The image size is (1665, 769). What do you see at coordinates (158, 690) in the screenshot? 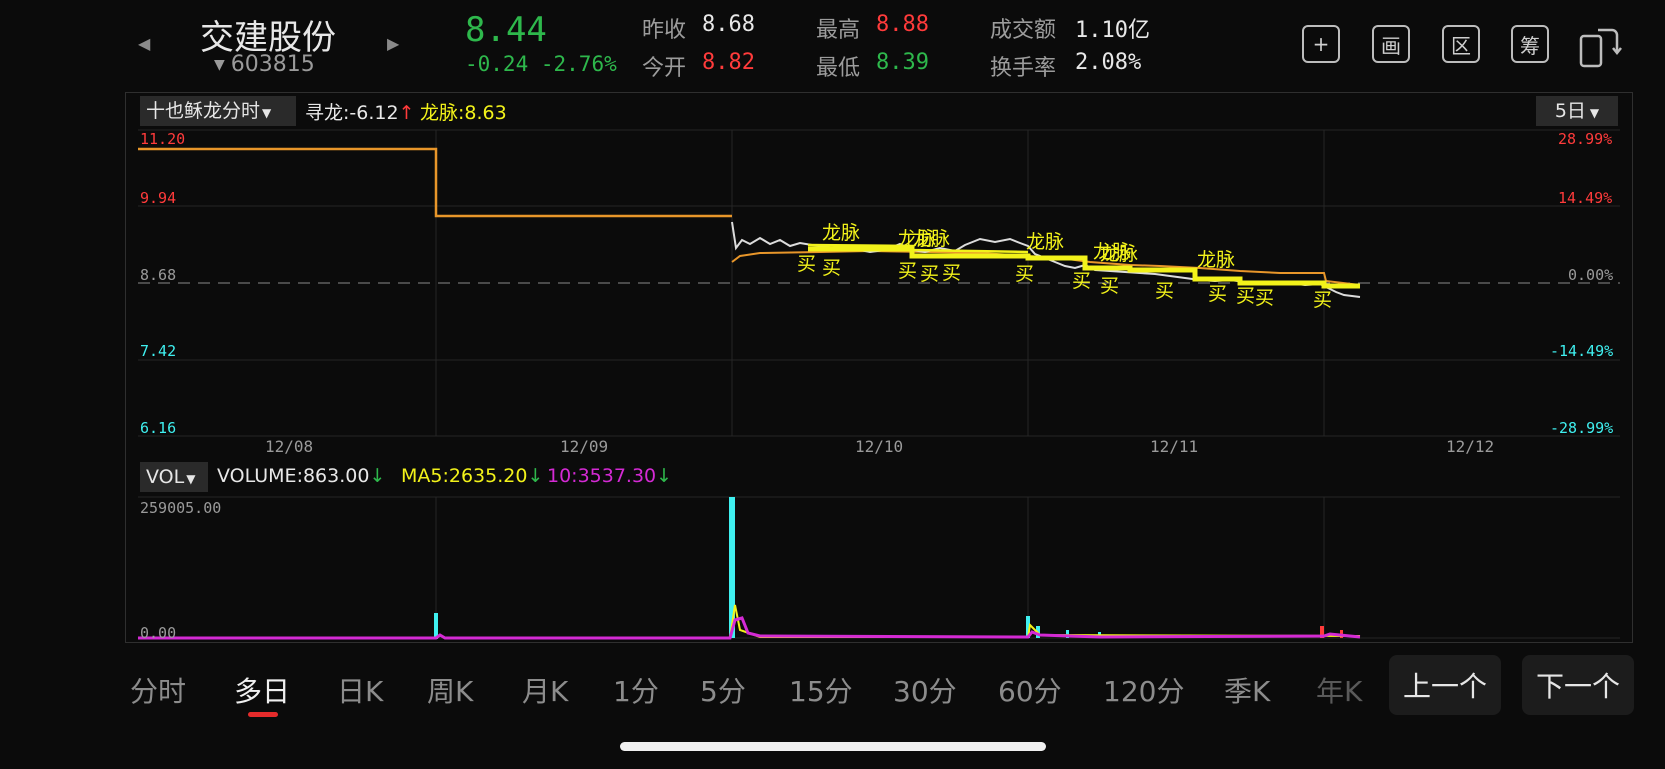
I see `tab-intraday: 分时` at bounding box center [158, 690].